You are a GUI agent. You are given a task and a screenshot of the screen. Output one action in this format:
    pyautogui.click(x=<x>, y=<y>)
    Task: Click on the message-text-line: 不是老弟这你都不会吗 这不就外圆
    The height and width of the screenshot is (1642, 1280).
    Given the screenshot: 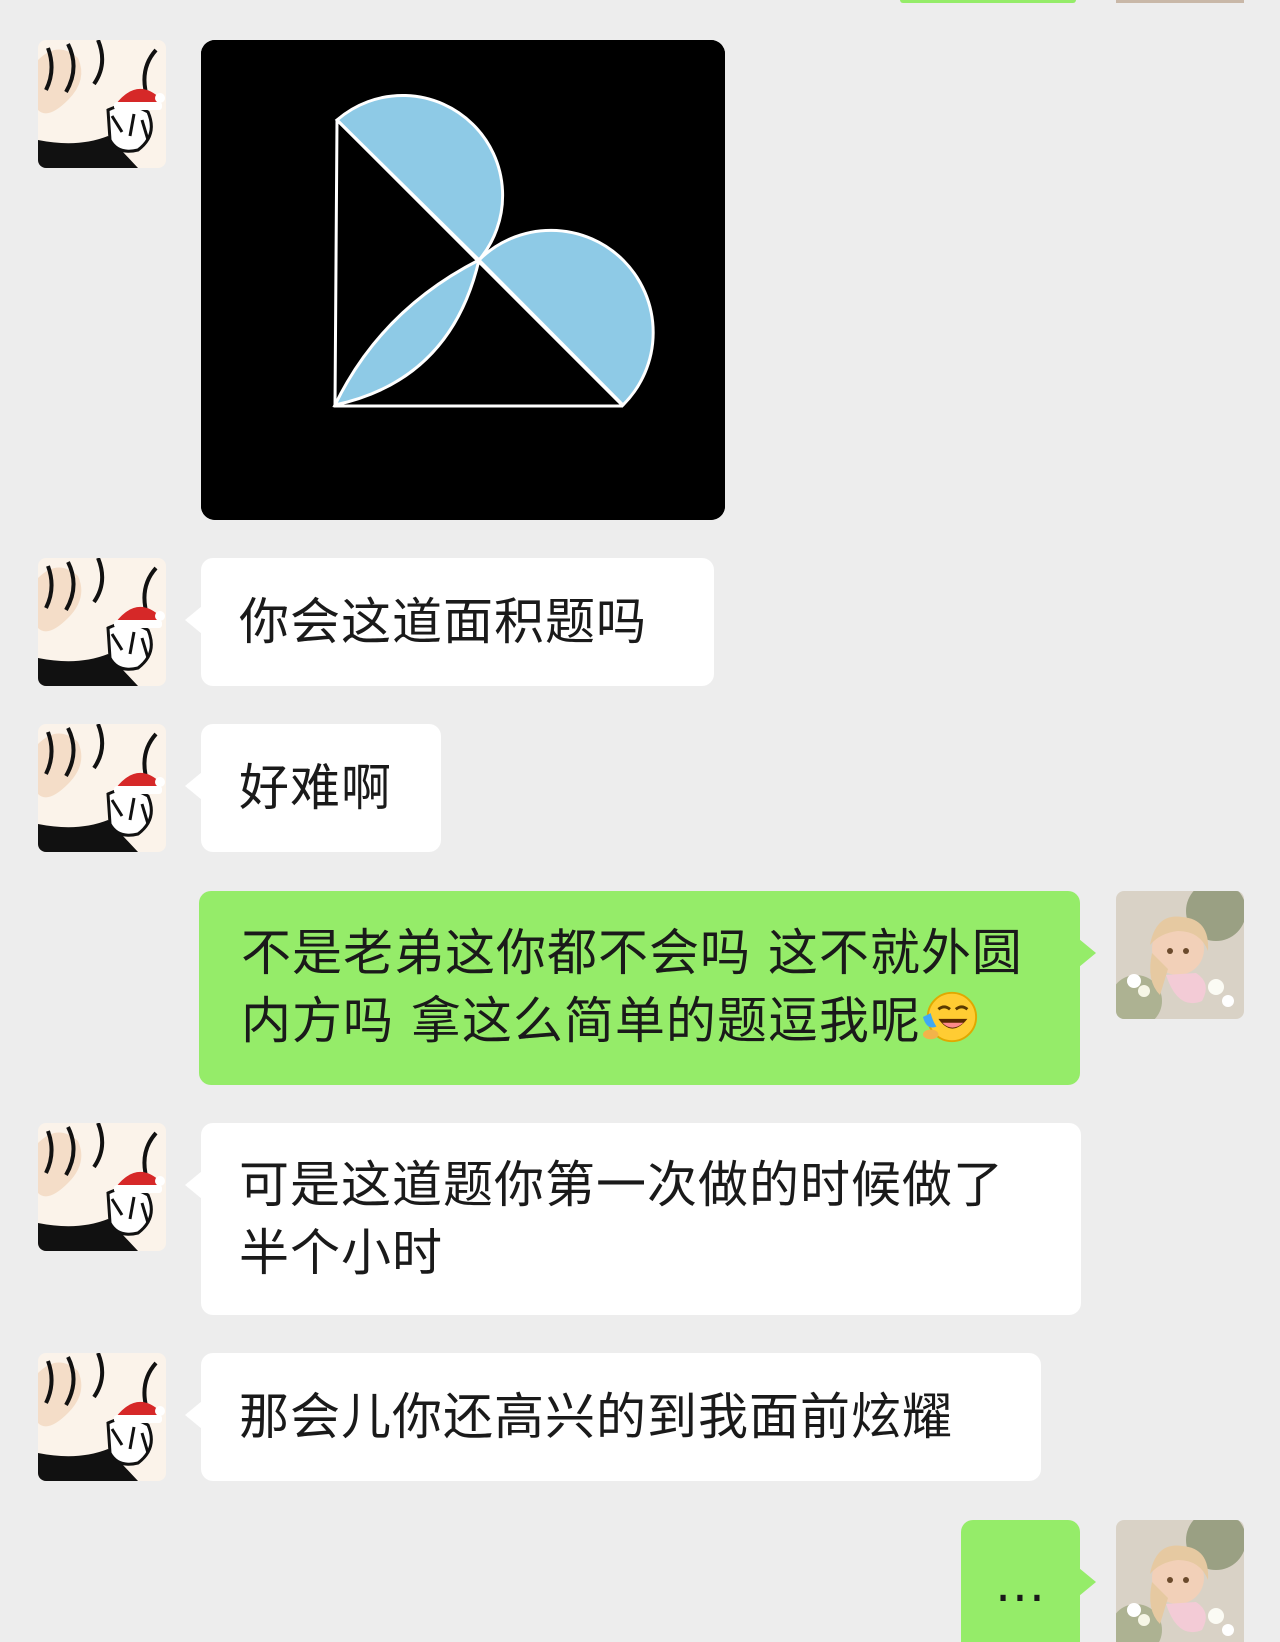 What is the action you would take?
    pyautogui.click(x=632, y=953)
    